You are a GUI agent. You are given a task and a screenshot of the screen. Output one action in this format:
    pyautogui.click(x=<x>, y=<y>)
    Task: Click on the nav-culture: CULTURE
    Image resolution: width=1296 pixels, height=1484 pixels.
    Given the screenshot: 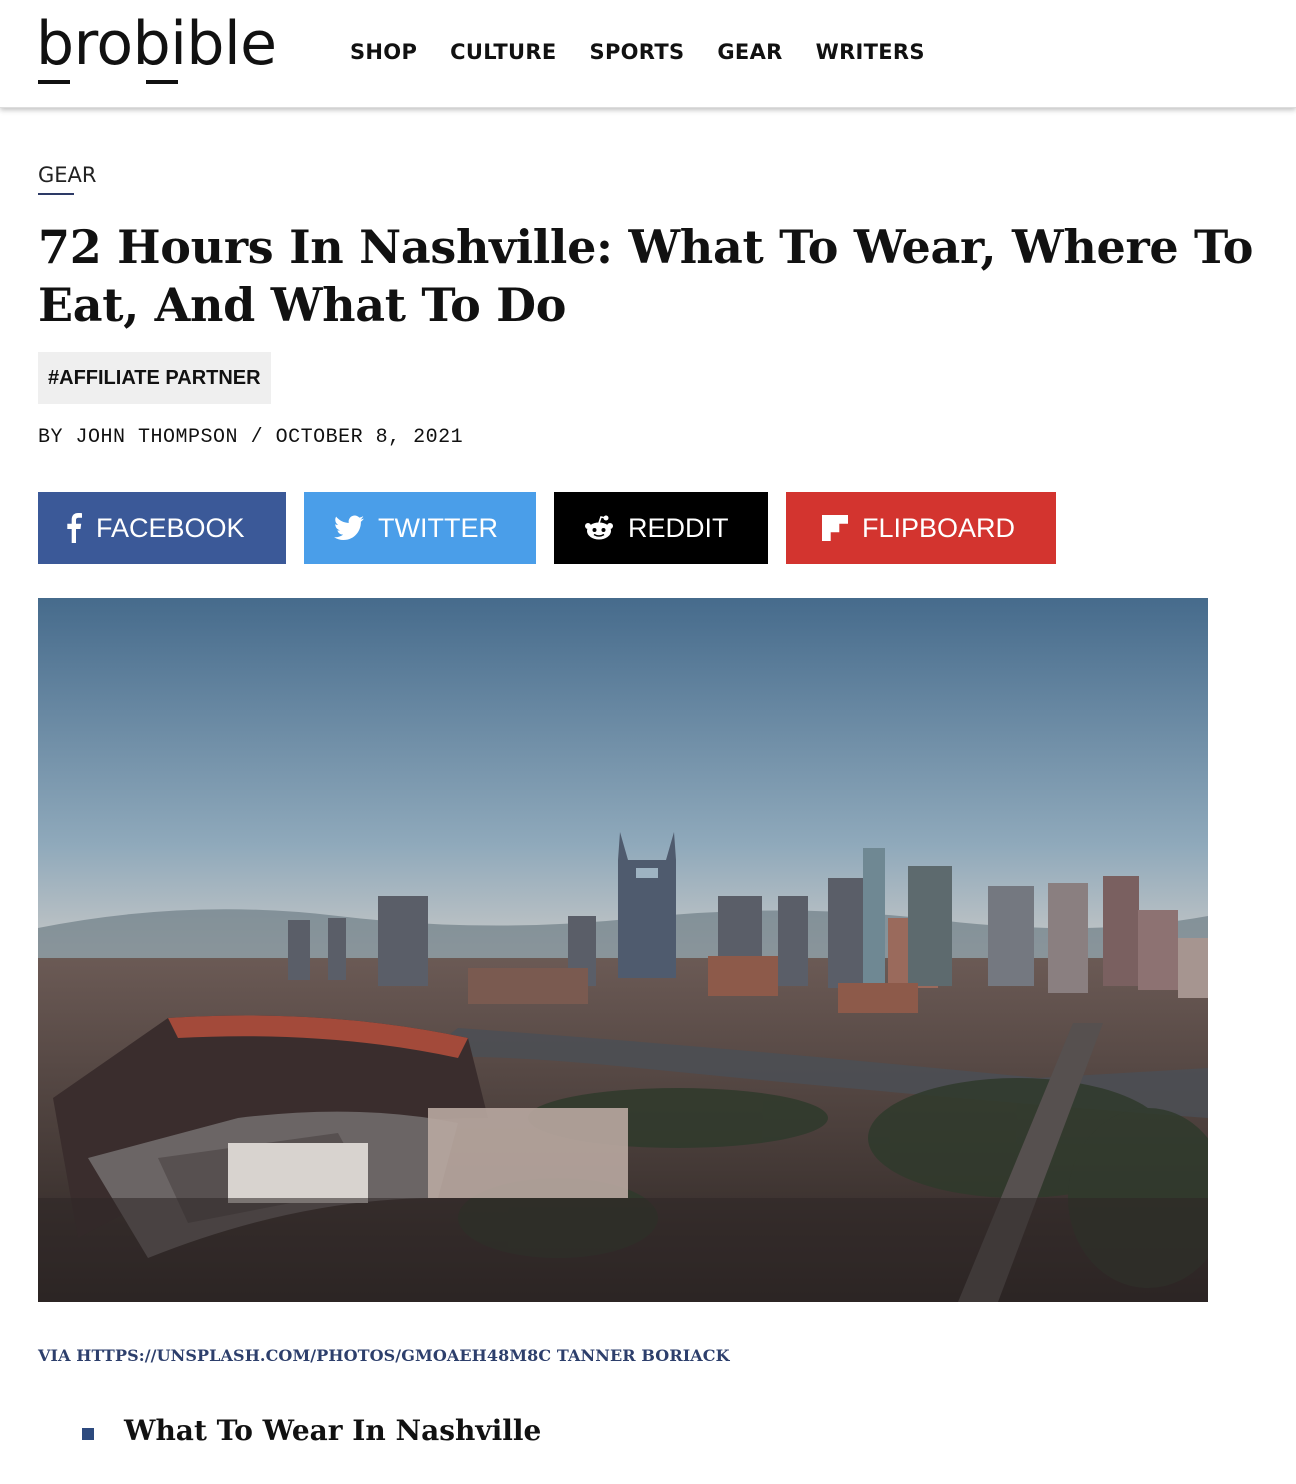 What is the action you would take?
    pyautogui.click(x=503, y=52)
    